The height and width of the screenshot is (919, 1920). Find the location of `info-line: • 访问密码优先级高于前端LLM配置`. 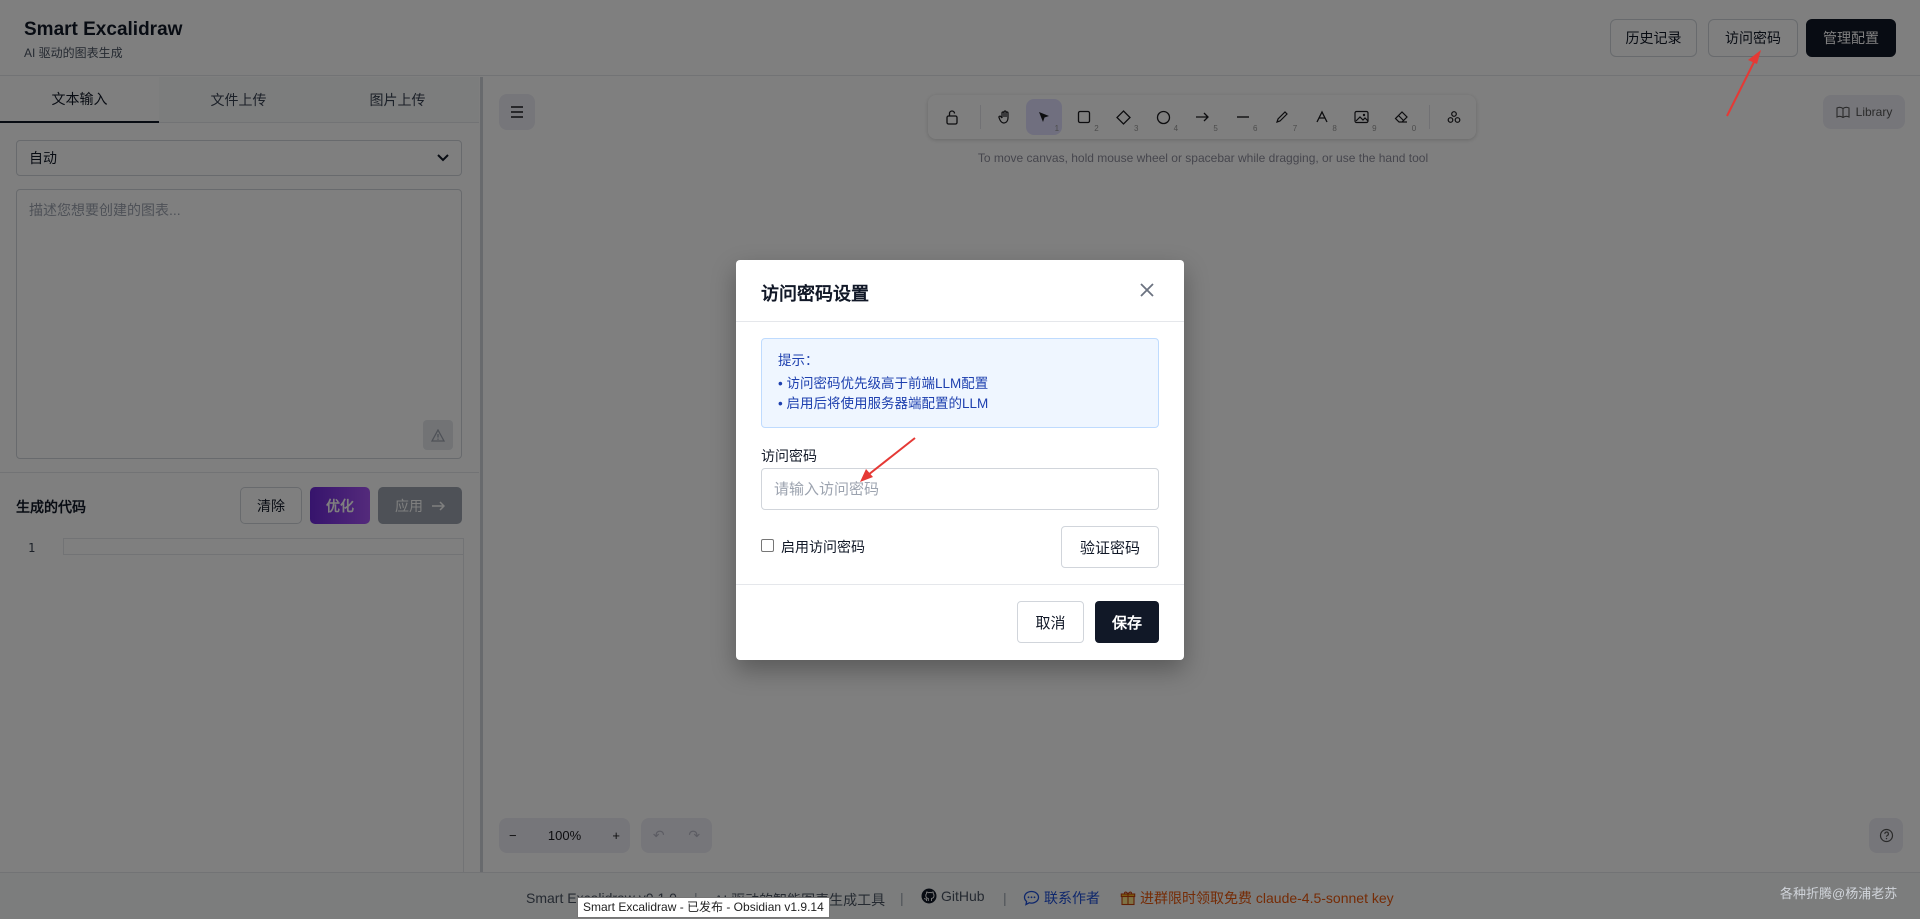

info-line: • 访问密码优先级高于前端LLM配置 is located at coordinates (883, 383).